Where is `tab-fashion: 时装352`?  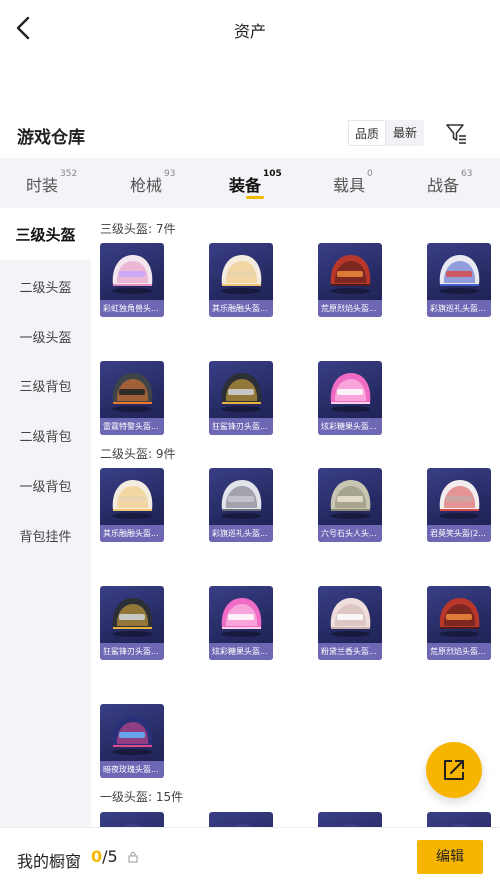
tab-fashion: 时装352 is located at coordinates (52, 182).